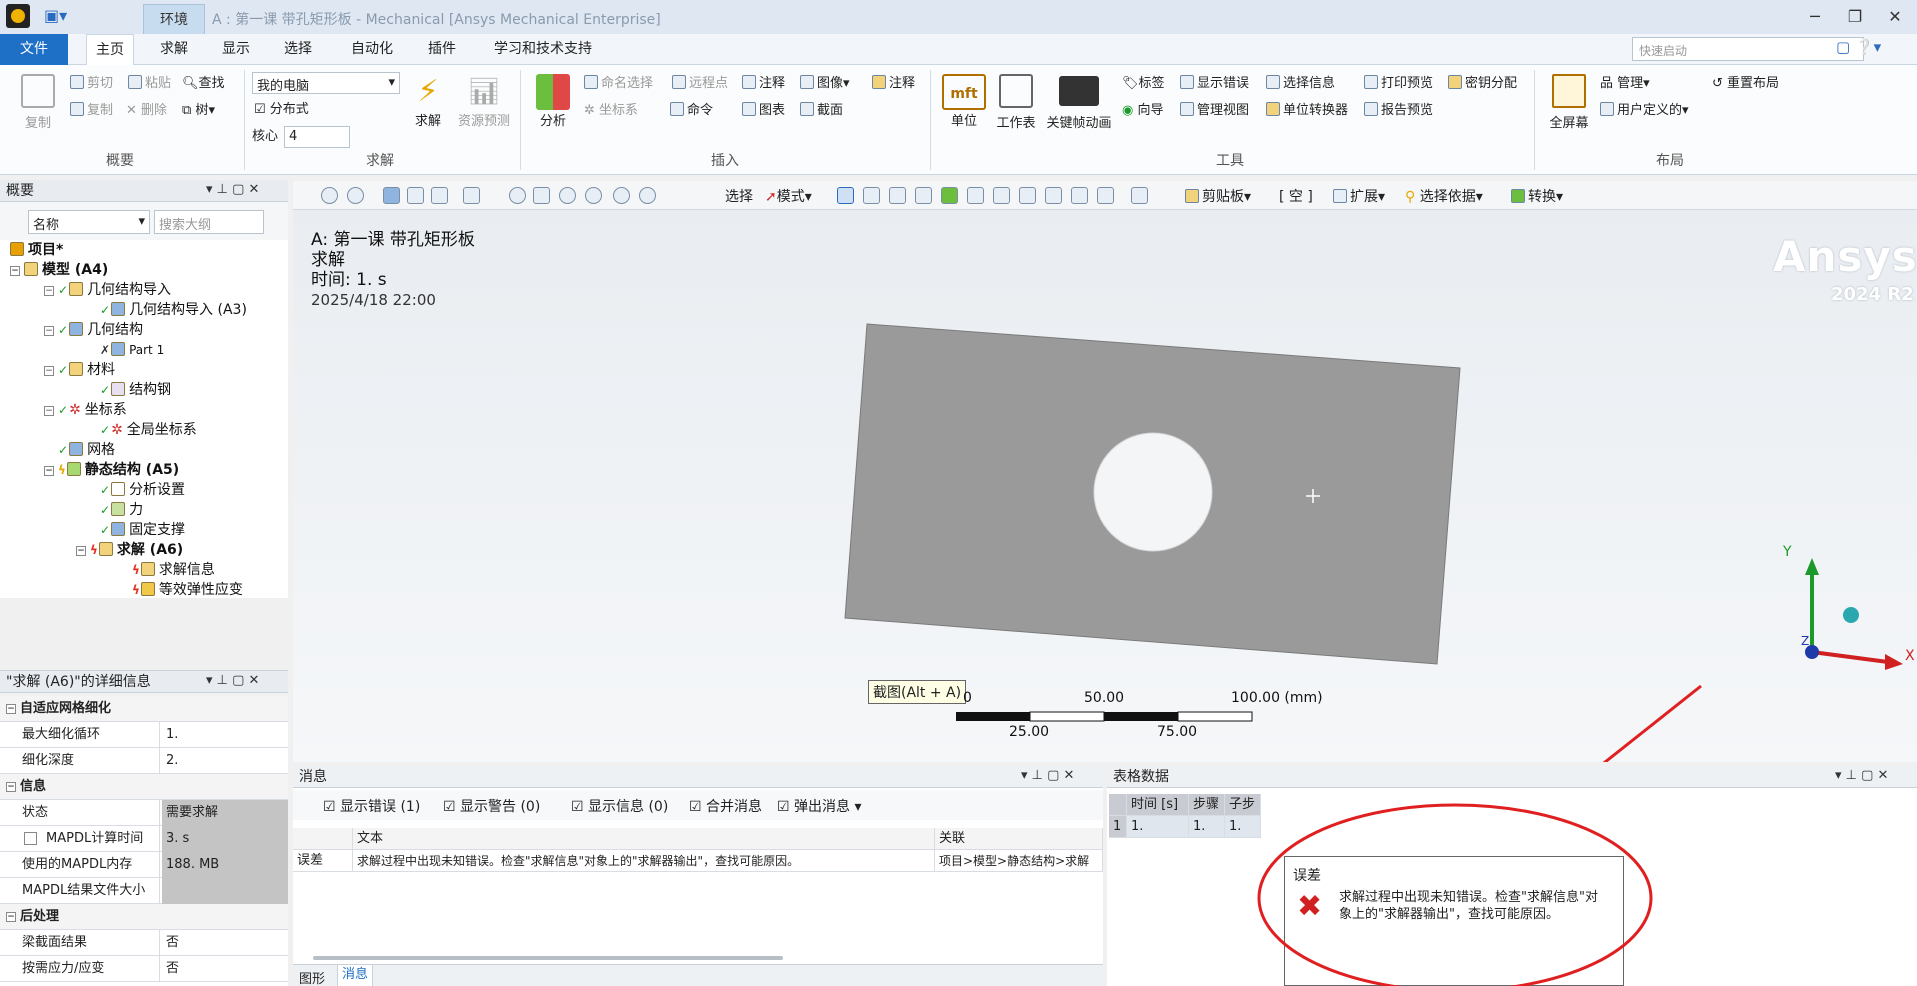 The height and width of the screenshot is (986, 1917). Describe the element at coordinates (644, 861) in the screenshot. I see `message-text-cell: 求解过程中出现未知错误。检查"求解信息"对象上的"求解器输出"，查找可能原因。` at that location.